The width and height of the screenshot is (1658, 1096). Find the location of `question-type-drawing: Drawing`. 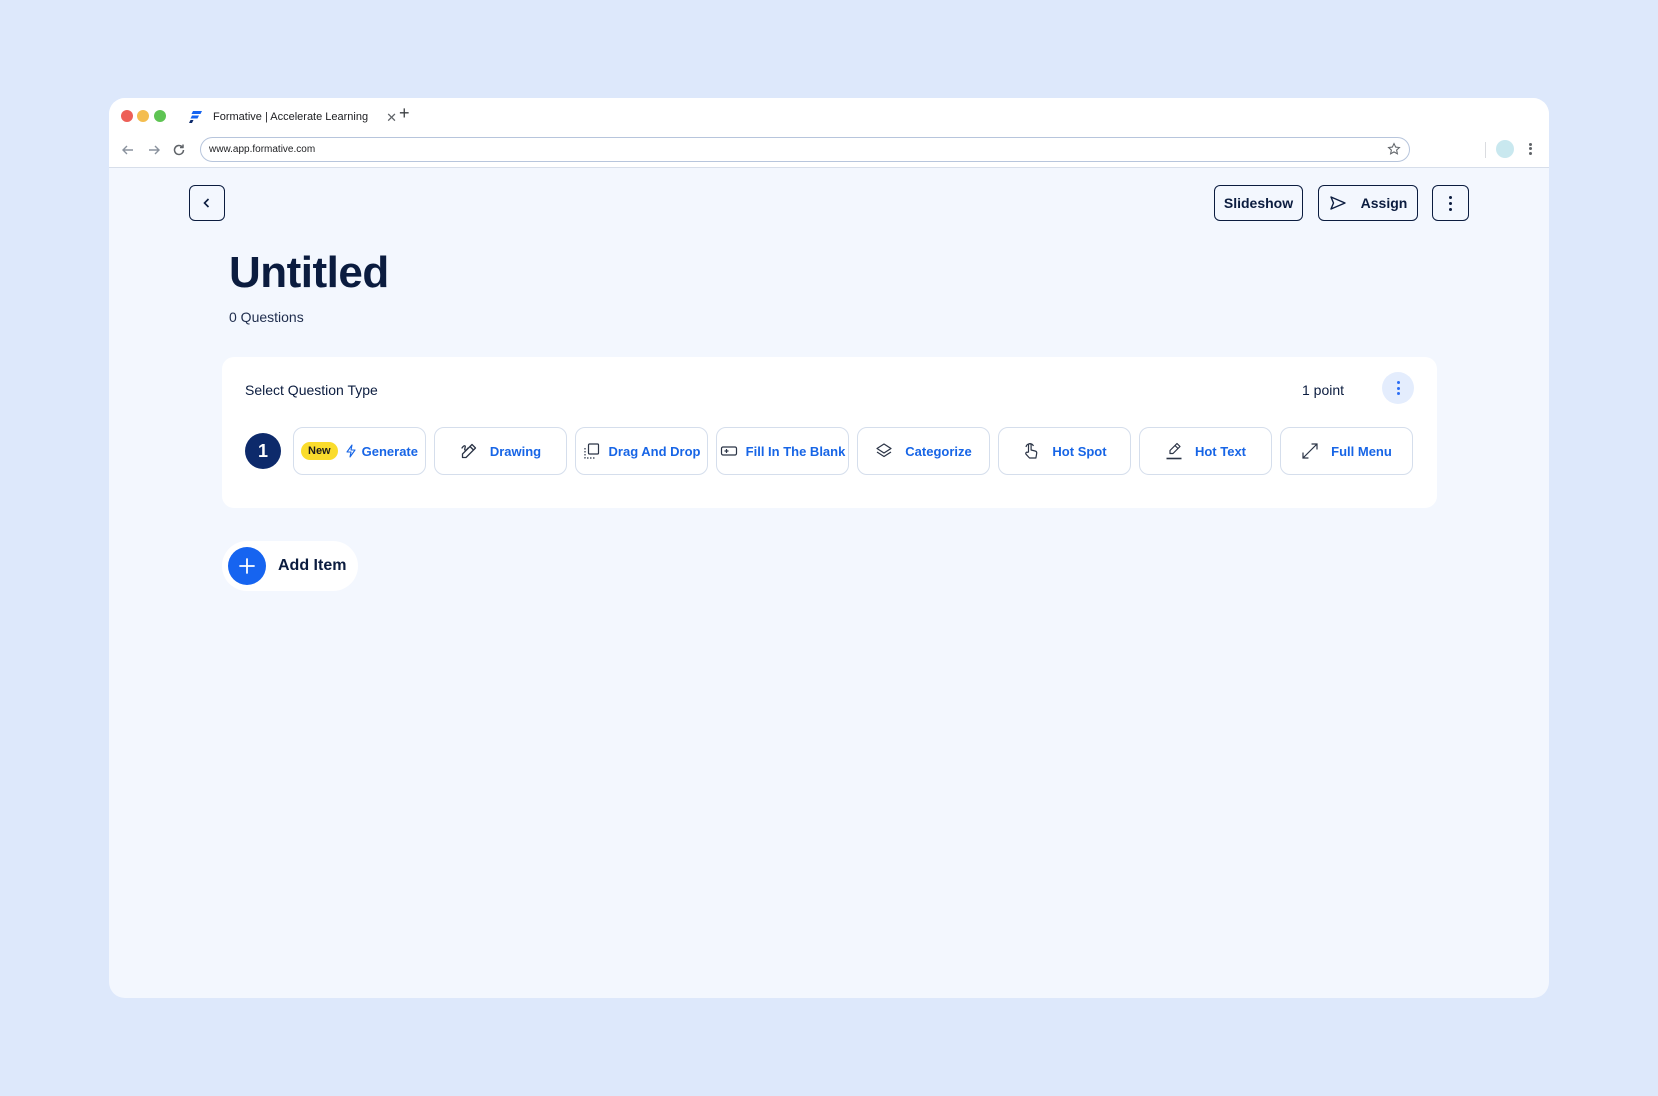

question-type-drawing: Drawing is located at coordinates (500, 451).